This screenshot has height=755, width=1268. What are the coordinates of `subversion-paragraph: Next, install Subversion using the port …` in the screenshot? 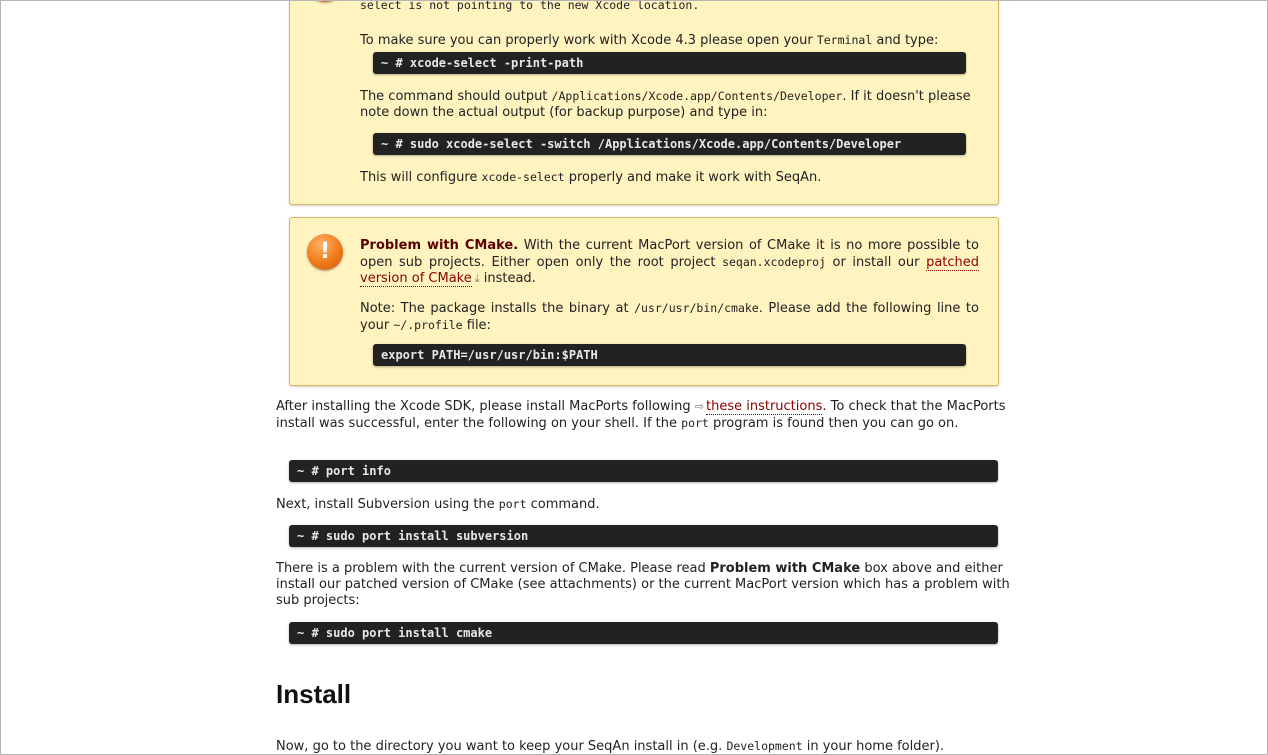 It's located at (438, 504).